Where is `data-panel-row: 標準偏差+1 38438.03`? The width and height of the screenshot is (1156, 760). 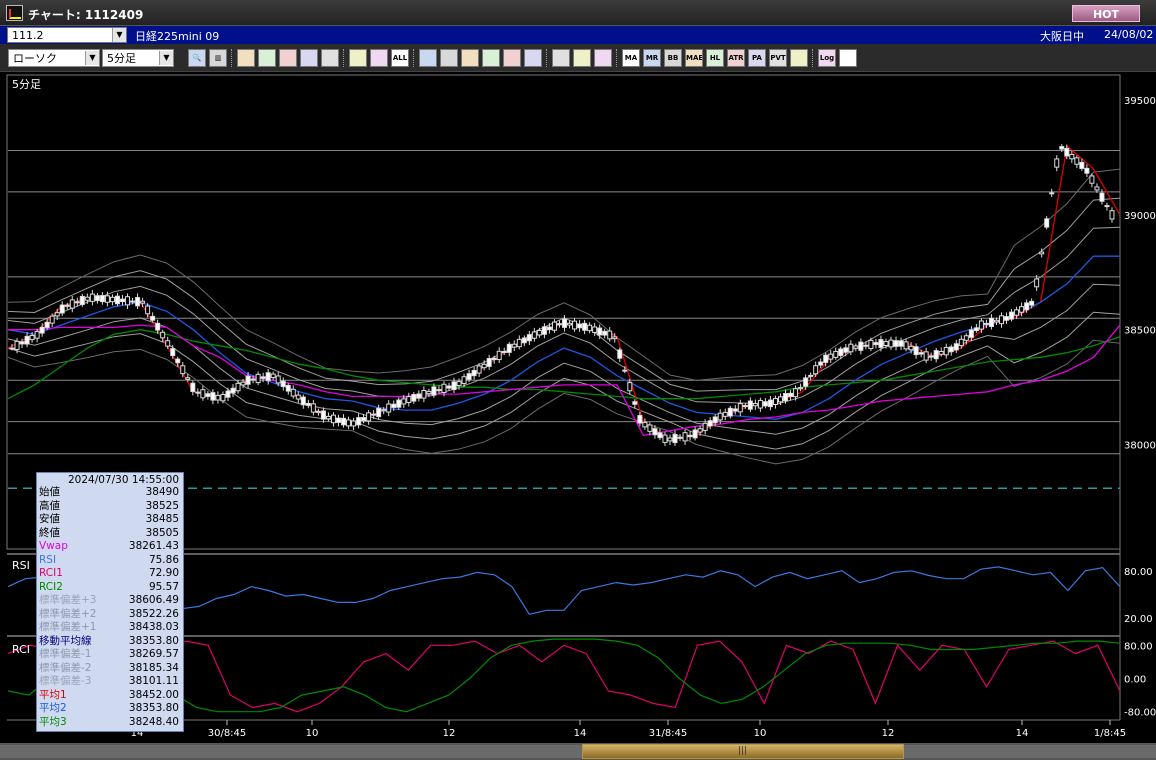 data-panel-row: 標準偏差+1 38438.03 is located at coordinates (110, 628).